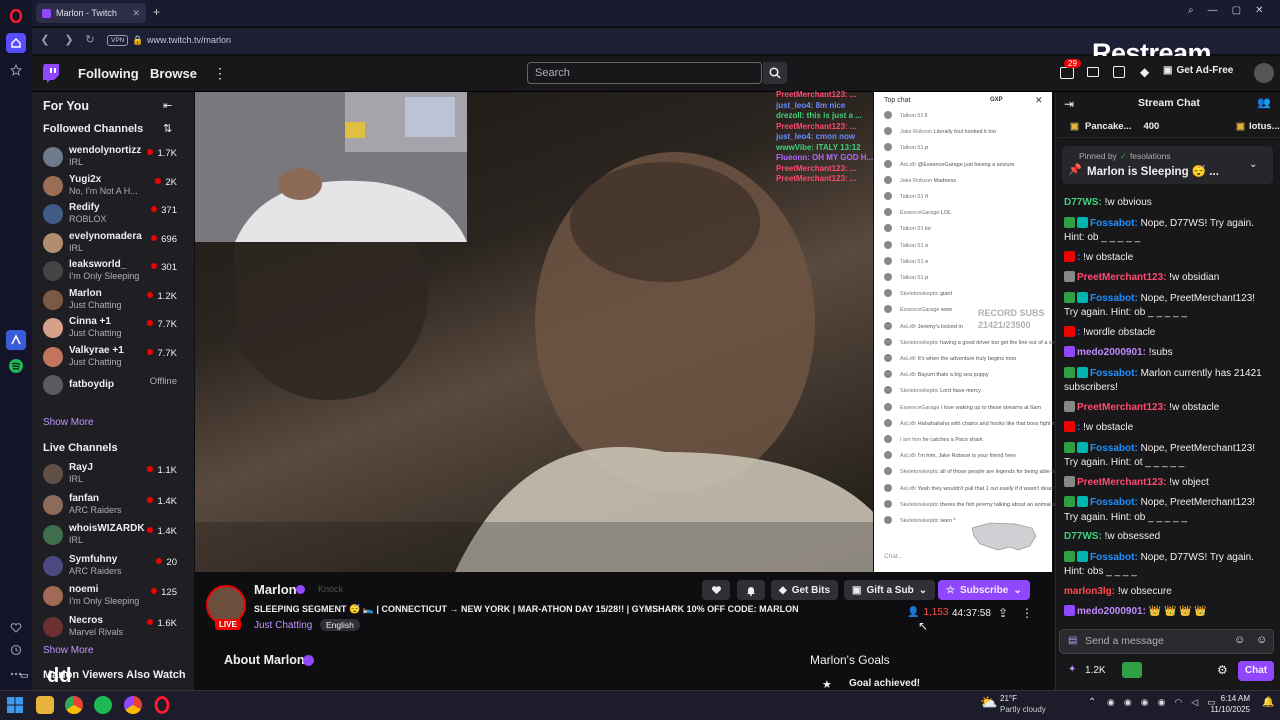 The image size is (1280, 720). Describe the element at coordinates (118, 40) in the screenshot. I see `vpn-badge: VPN` at that location.